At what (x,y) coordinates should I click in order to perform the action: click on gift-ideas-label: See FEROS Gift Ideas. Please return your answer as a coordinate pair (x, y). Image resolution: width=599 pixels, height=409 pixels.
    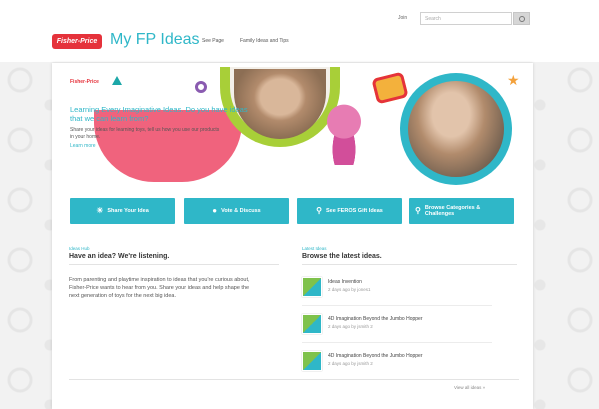
    Looking at the image, I should click on (354, 210).